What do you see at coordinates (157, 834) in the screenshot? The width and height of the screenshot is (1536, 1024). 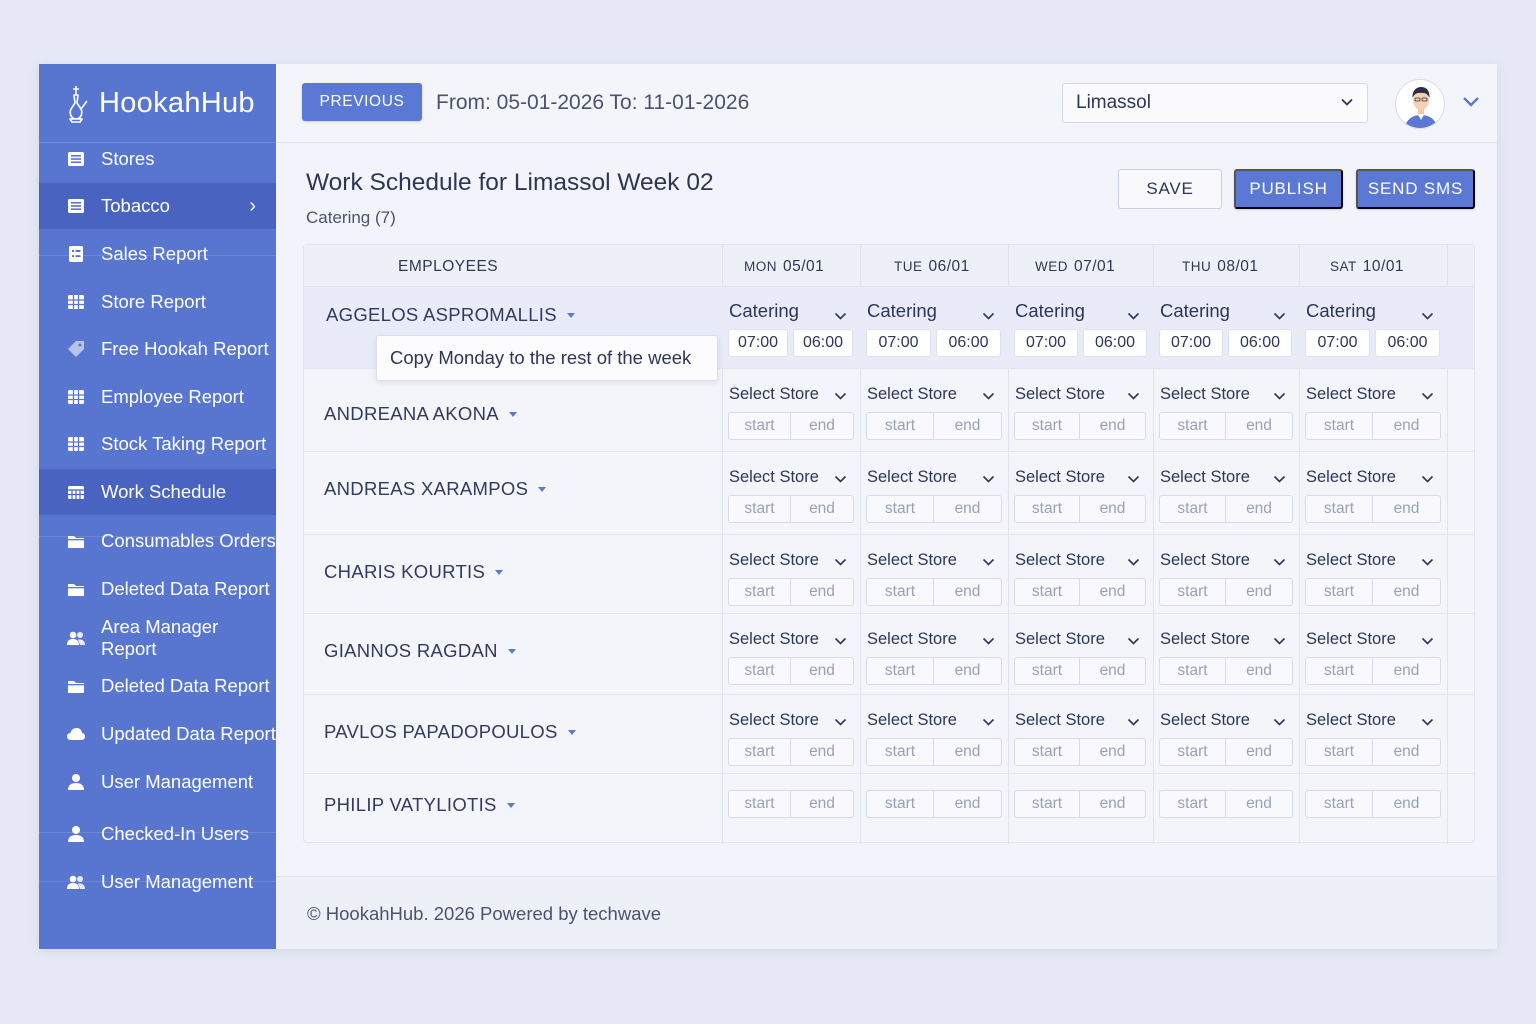 I see `sidebar-item-checked-in-users: Checked-In Users` at bounding box center [157, 834].